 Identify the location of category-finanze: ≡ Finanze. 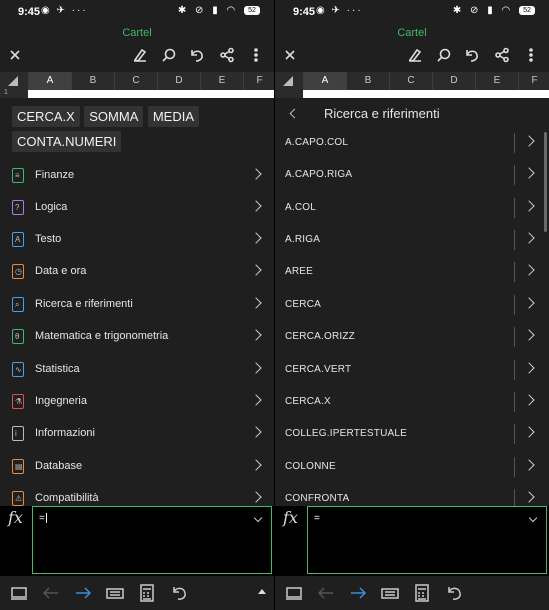
(137, 176).